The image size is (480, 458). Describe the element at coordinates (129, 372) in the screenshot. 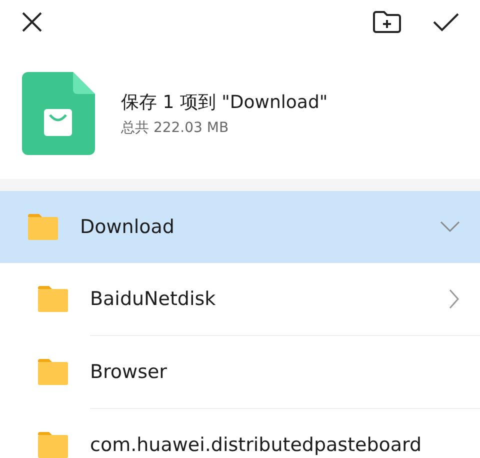

I see `folder-name: Browser` at that location.